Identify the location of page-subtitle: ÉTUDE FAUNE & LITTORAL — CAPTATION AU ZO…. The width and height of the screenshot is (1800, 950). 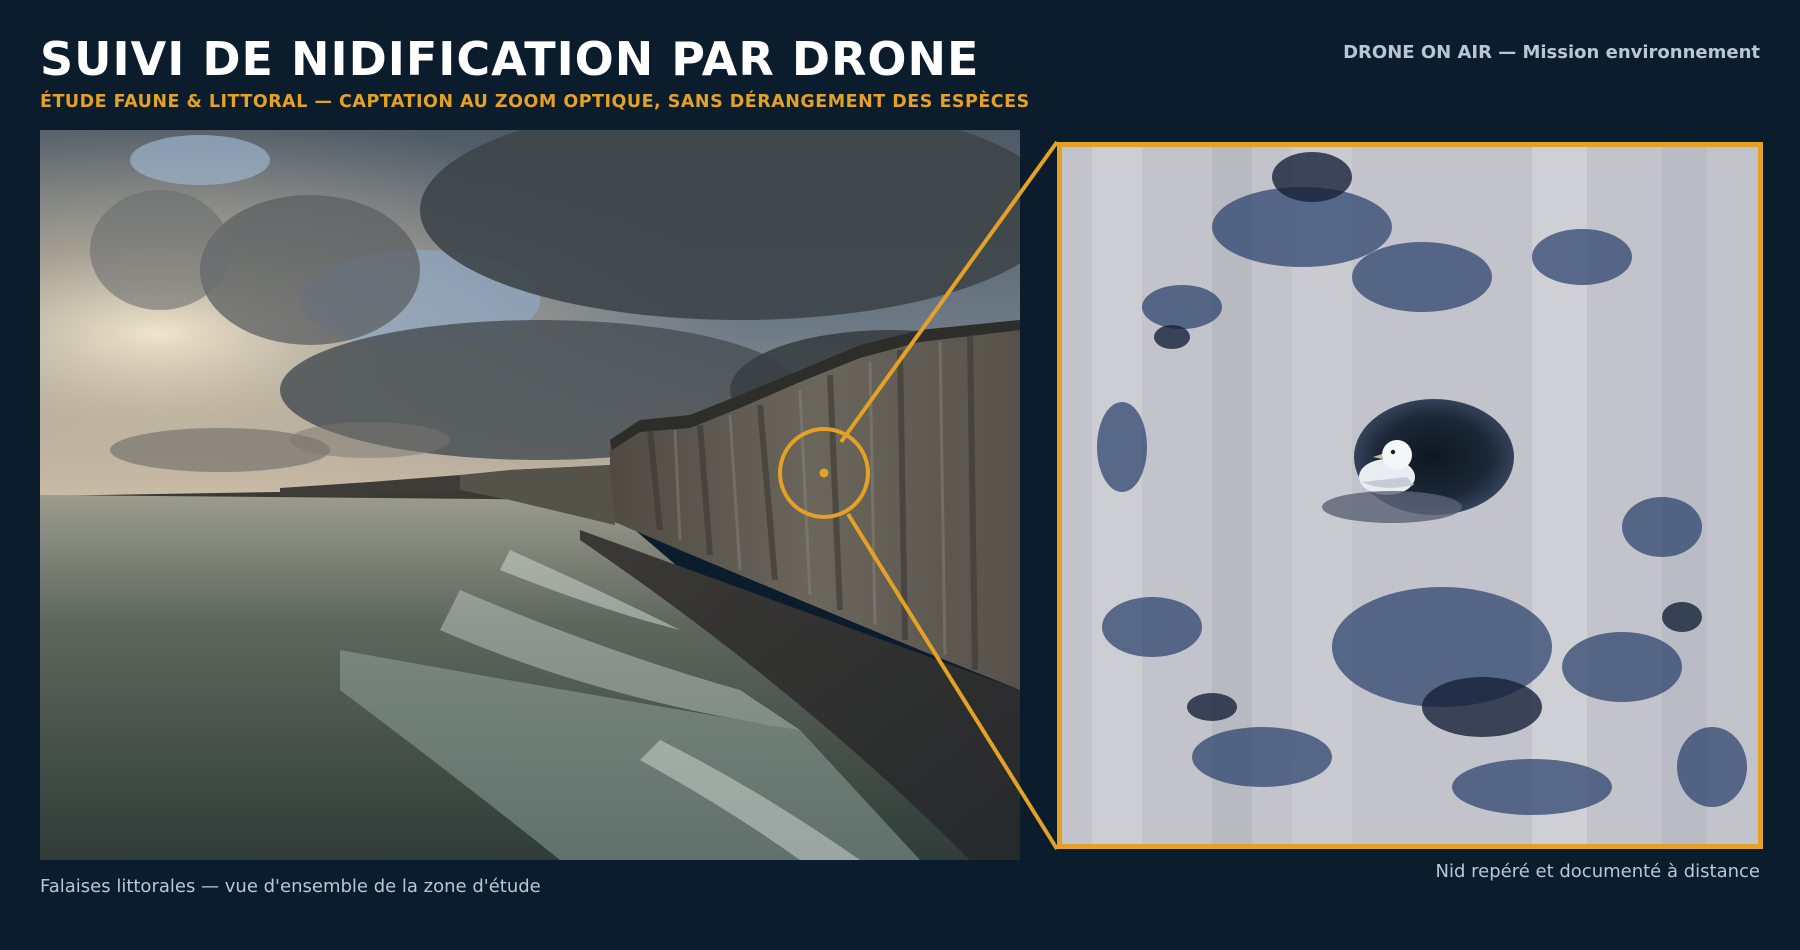
(535, 102).